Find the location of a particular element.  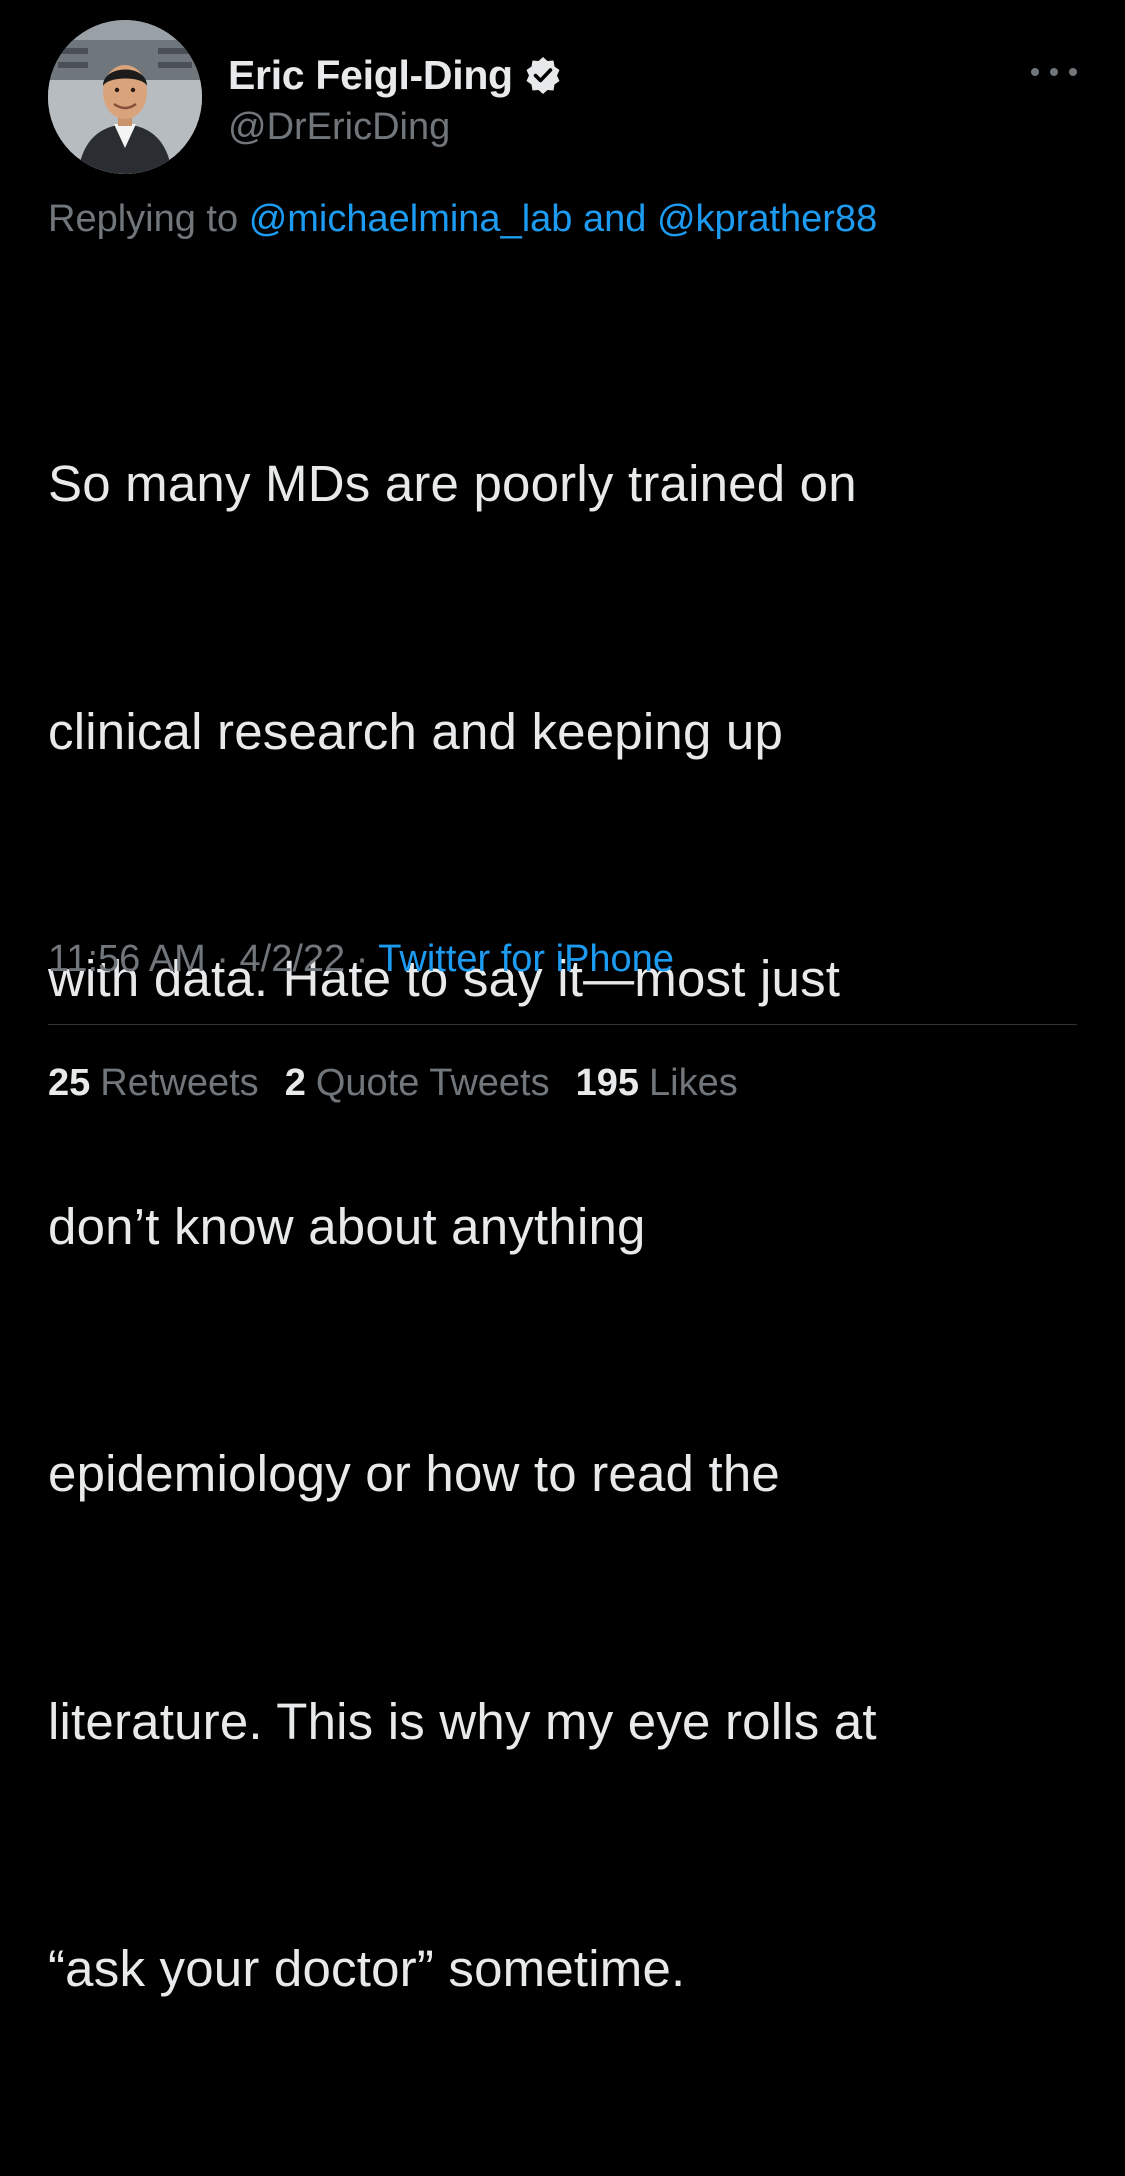

tweet-header: Eric Feigl-Ding @DrEricDing is located at coordinates (562, 100).